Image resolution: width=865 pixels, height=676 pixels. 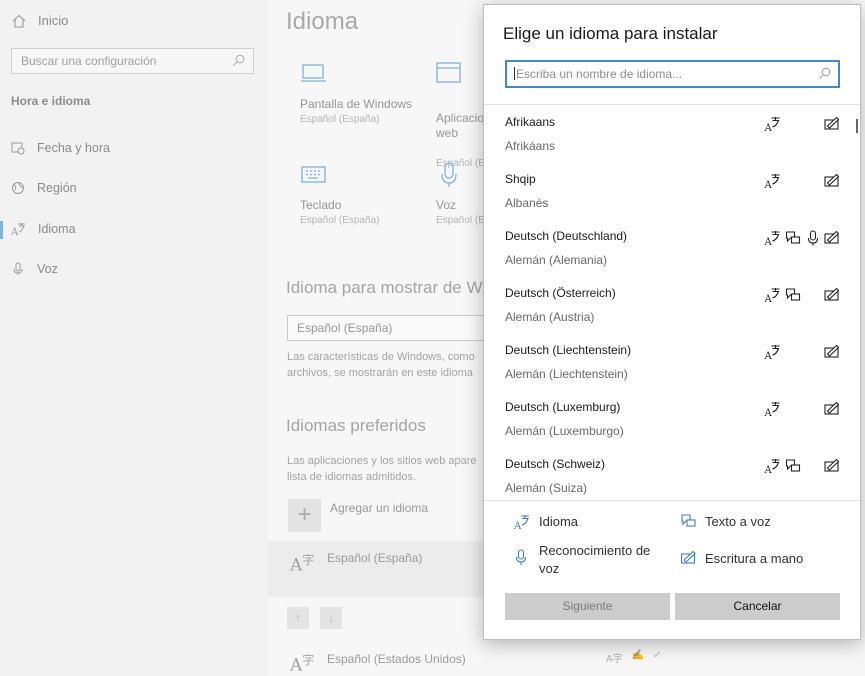 I want to click on description-line: Las aplicaciones y los sitios web apare, so click(x=382, y=461).